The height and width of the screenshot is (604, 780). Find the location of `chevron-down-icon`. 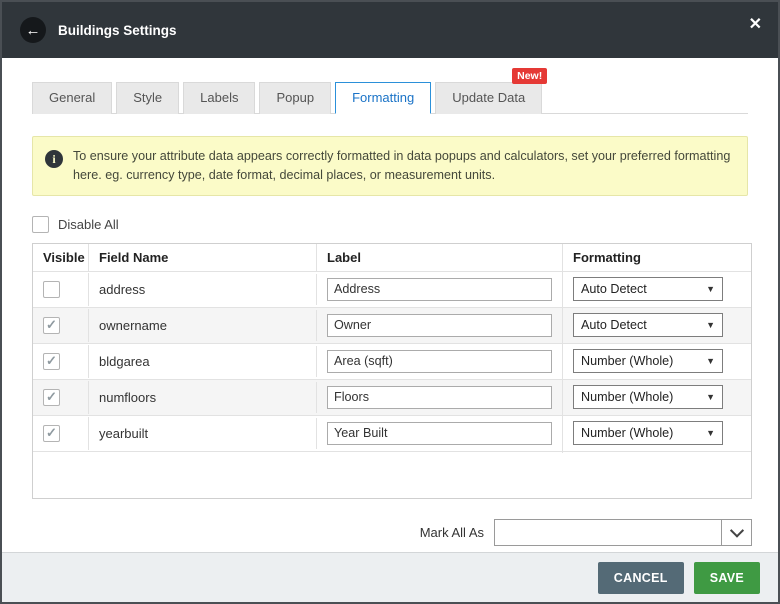

chevron-down-icon is located at coordinates (736, 530).